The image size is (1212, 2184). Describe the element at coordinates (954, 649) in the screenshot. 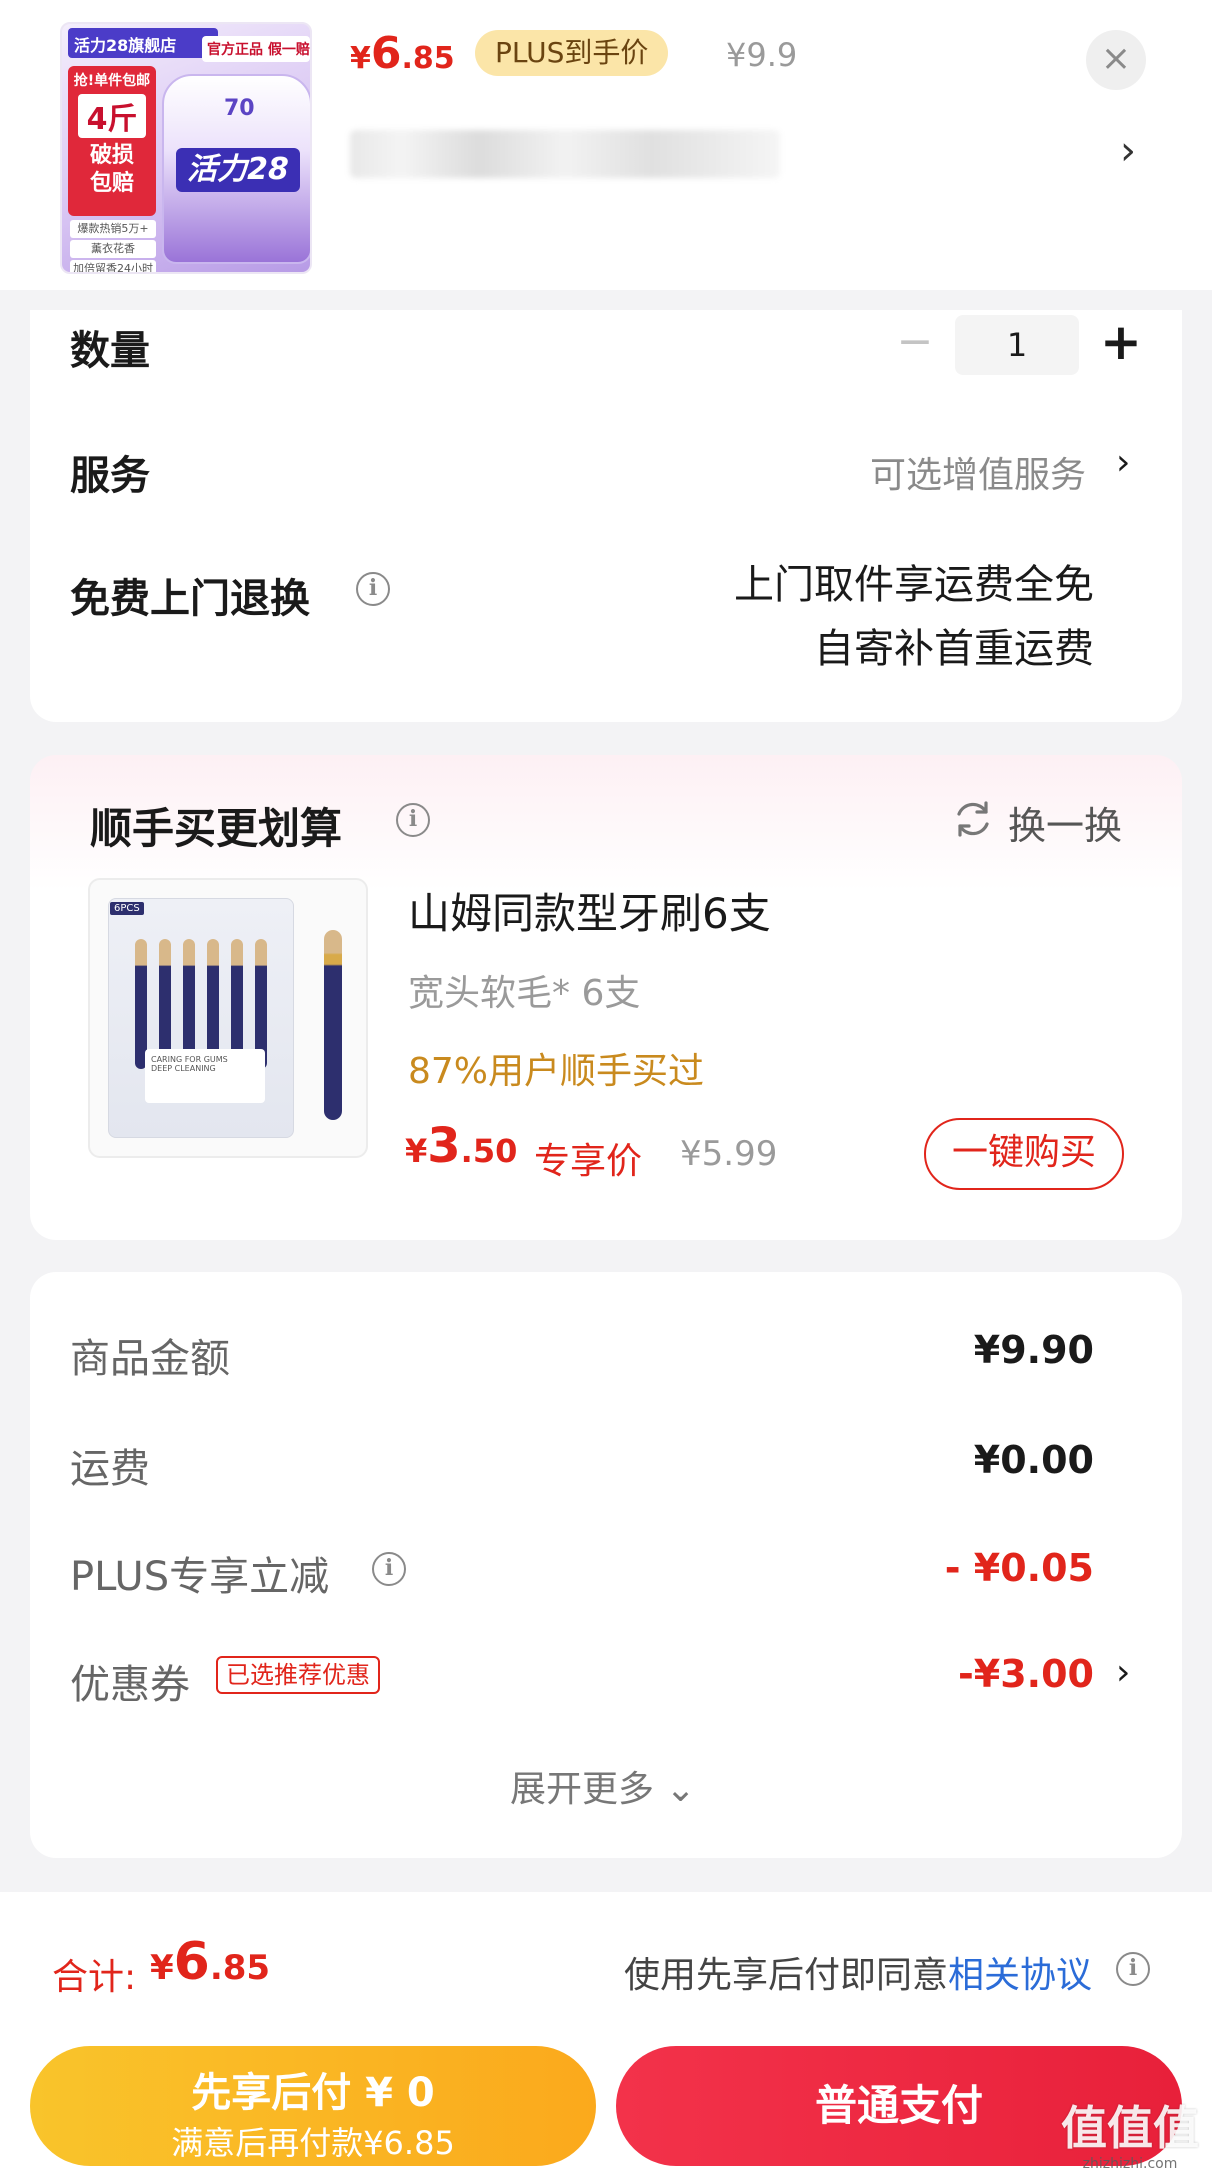

I see `return-policy-line2: 自寄补首重运费` at that location.